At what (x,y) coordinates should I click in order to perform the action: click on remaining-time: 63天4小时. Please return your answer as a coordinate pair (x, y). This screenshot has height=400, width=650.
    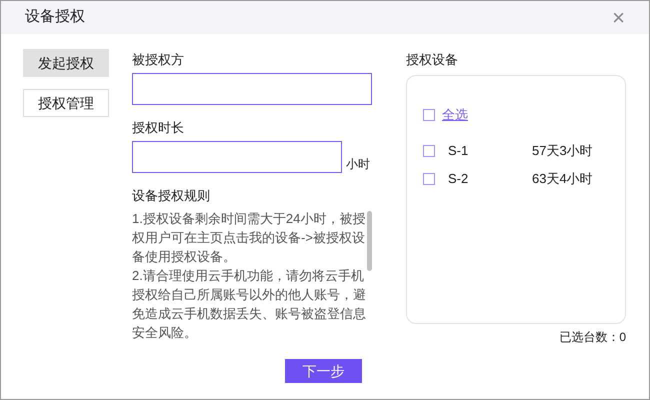
    Looking at the image, I should click on (562, 179).